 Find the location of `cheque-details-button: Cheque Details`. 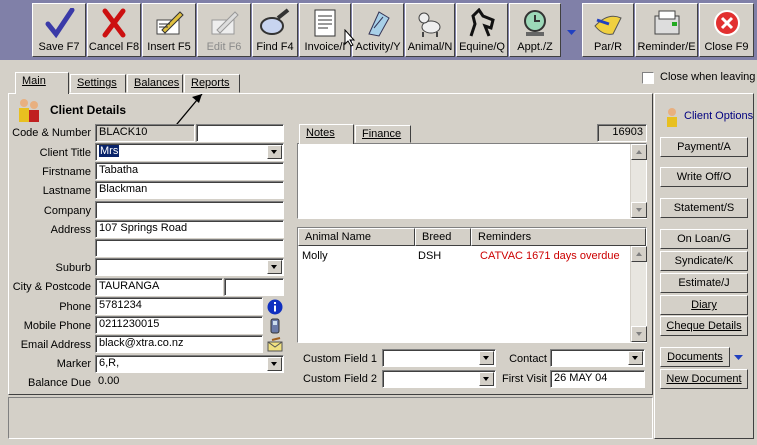

cheque-details-button: Cheque Details is located at coordinates (704, 326).